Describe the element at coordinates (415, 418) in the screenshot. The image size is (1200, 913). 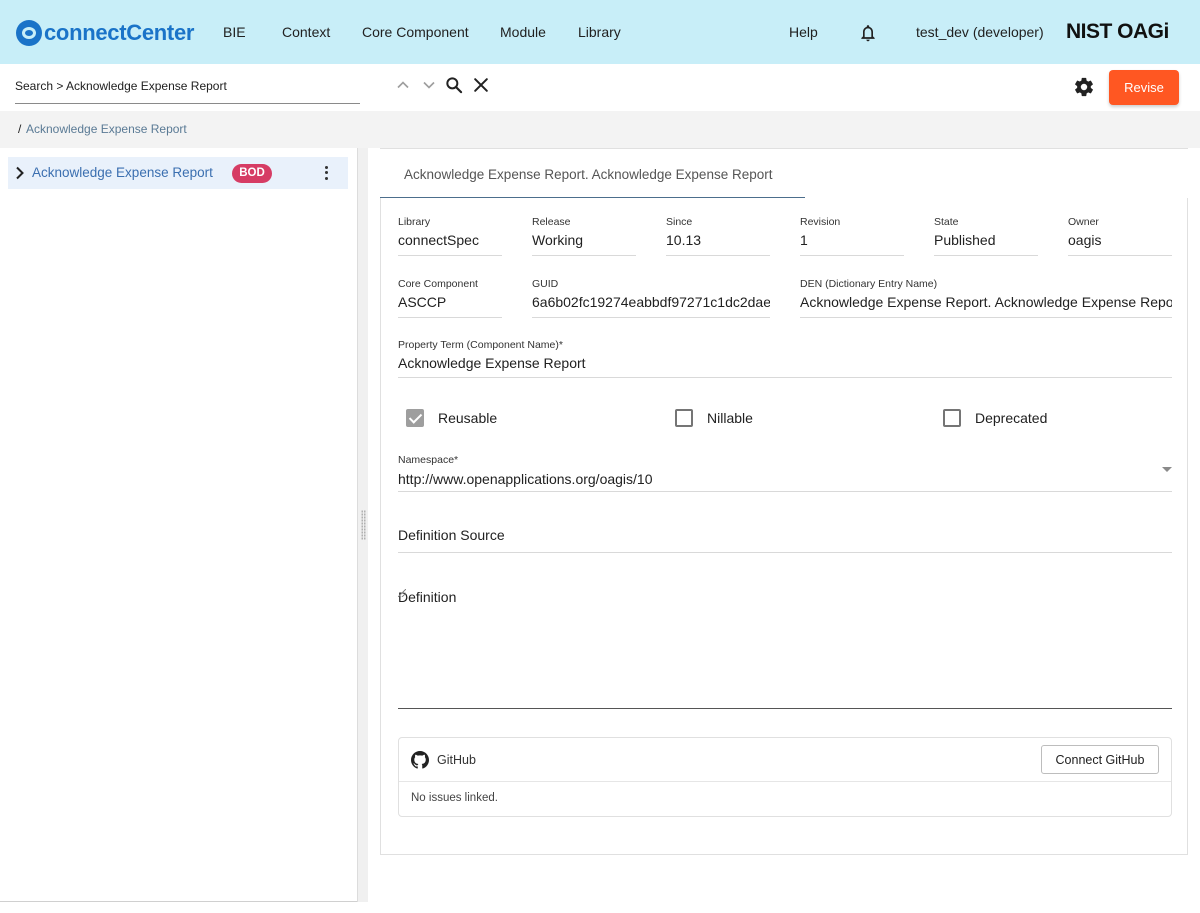
I see `checkbox-checked-icon` at that location.